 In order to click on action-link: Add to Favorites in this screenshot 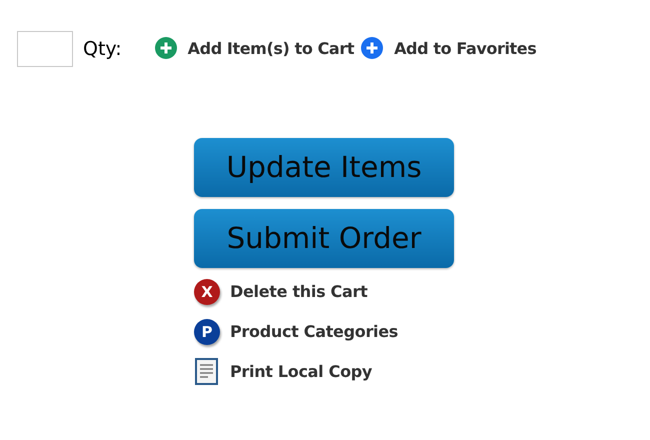, I will do `click(465, 49)`.